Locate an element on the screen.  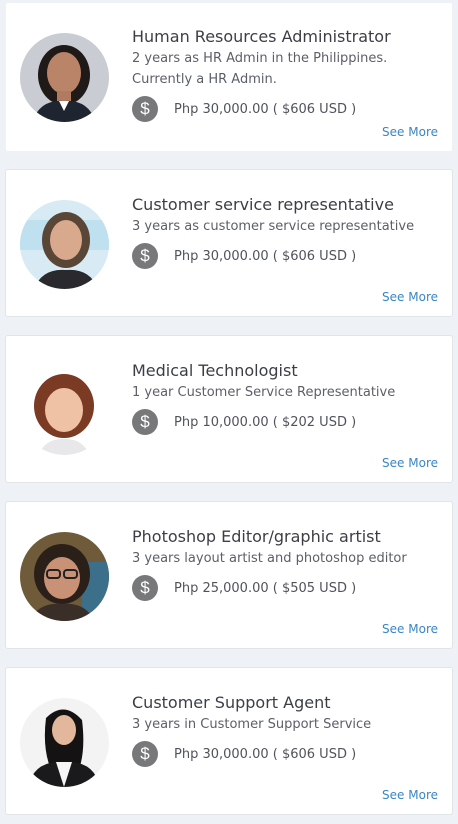
salary-row: $ Php 25,000.00 ( $505 USD ) is located at coordinates (285, 588).